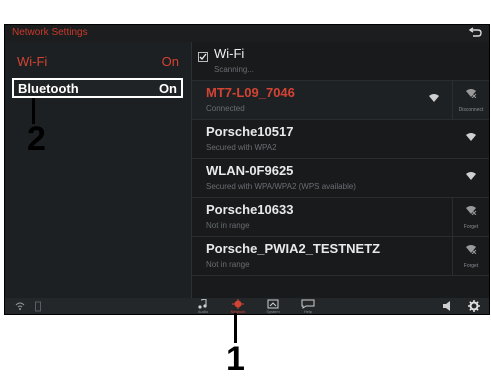 The width and height of the screenshot is (491, 384). I want to click on tab-label: Network, so click(238, 311).